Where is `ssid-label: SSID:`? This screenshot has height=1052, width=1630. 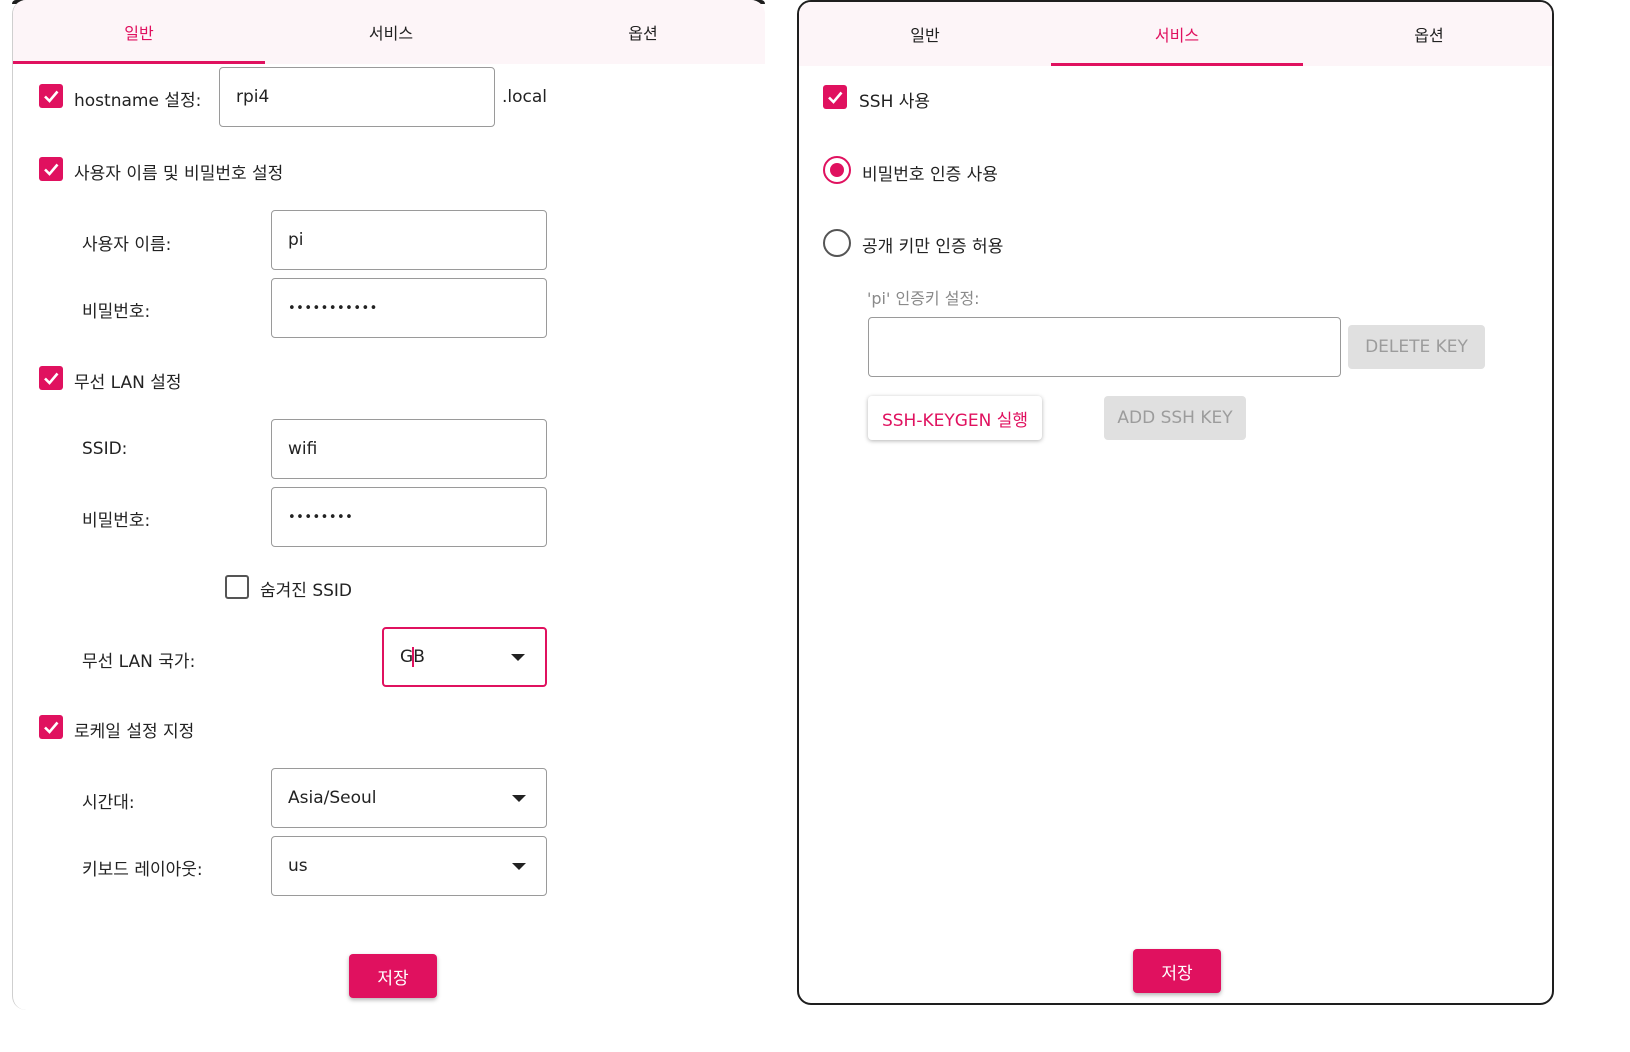 ssid-label: SSID: is located at coordinates (105, 449).